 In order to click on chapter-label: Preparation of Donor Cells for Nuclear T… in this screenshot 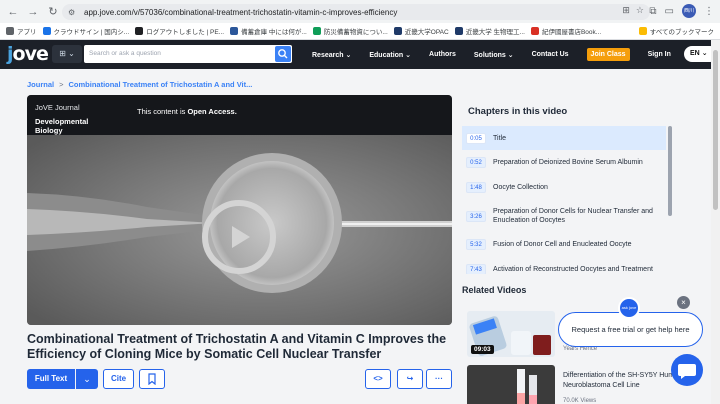, I will do `click(573, 216)`.